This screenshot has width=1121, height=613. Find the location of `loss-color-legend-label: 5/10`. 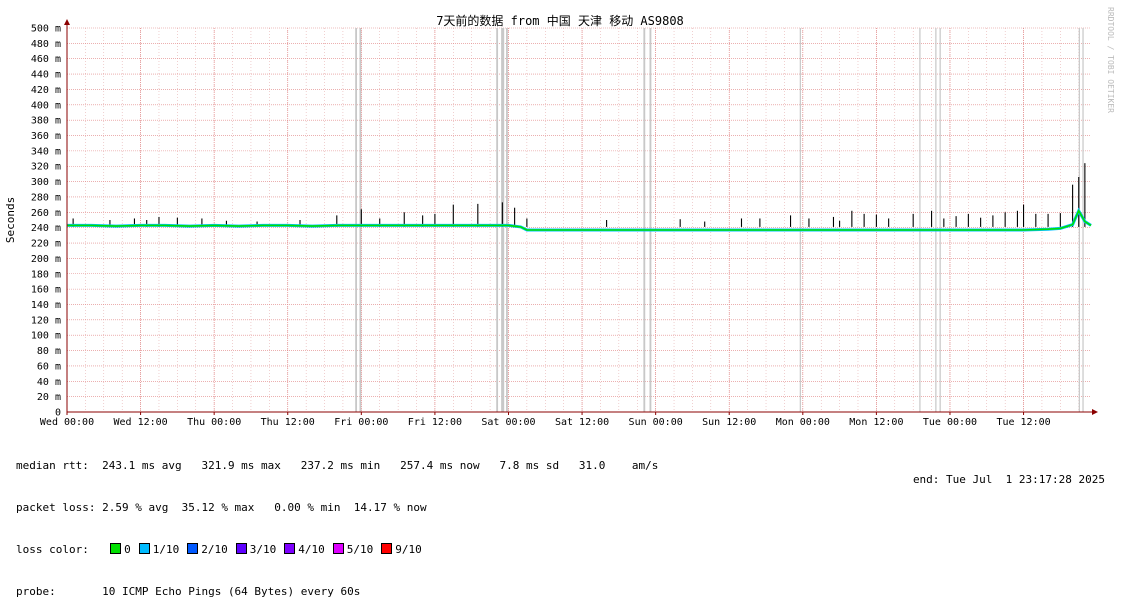

loss-color-legend-label: 5/10 is located at coordinates (360, 549).